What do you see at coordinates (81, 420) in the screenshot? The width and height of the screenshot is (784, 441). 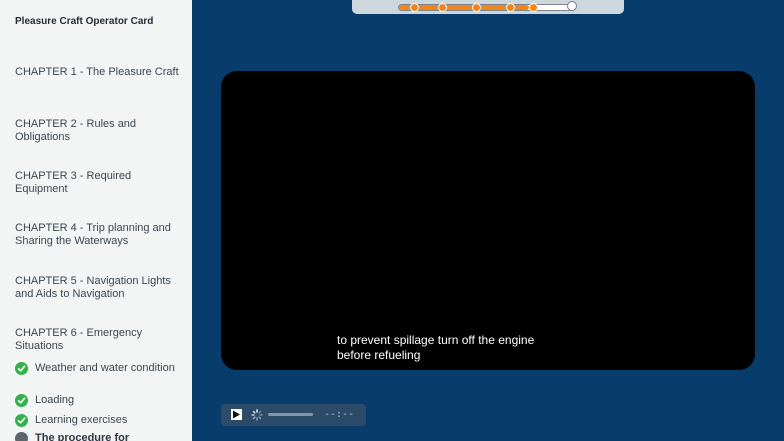 I see `lesson-label: Learning exercises` at bounding box center [81, 420].